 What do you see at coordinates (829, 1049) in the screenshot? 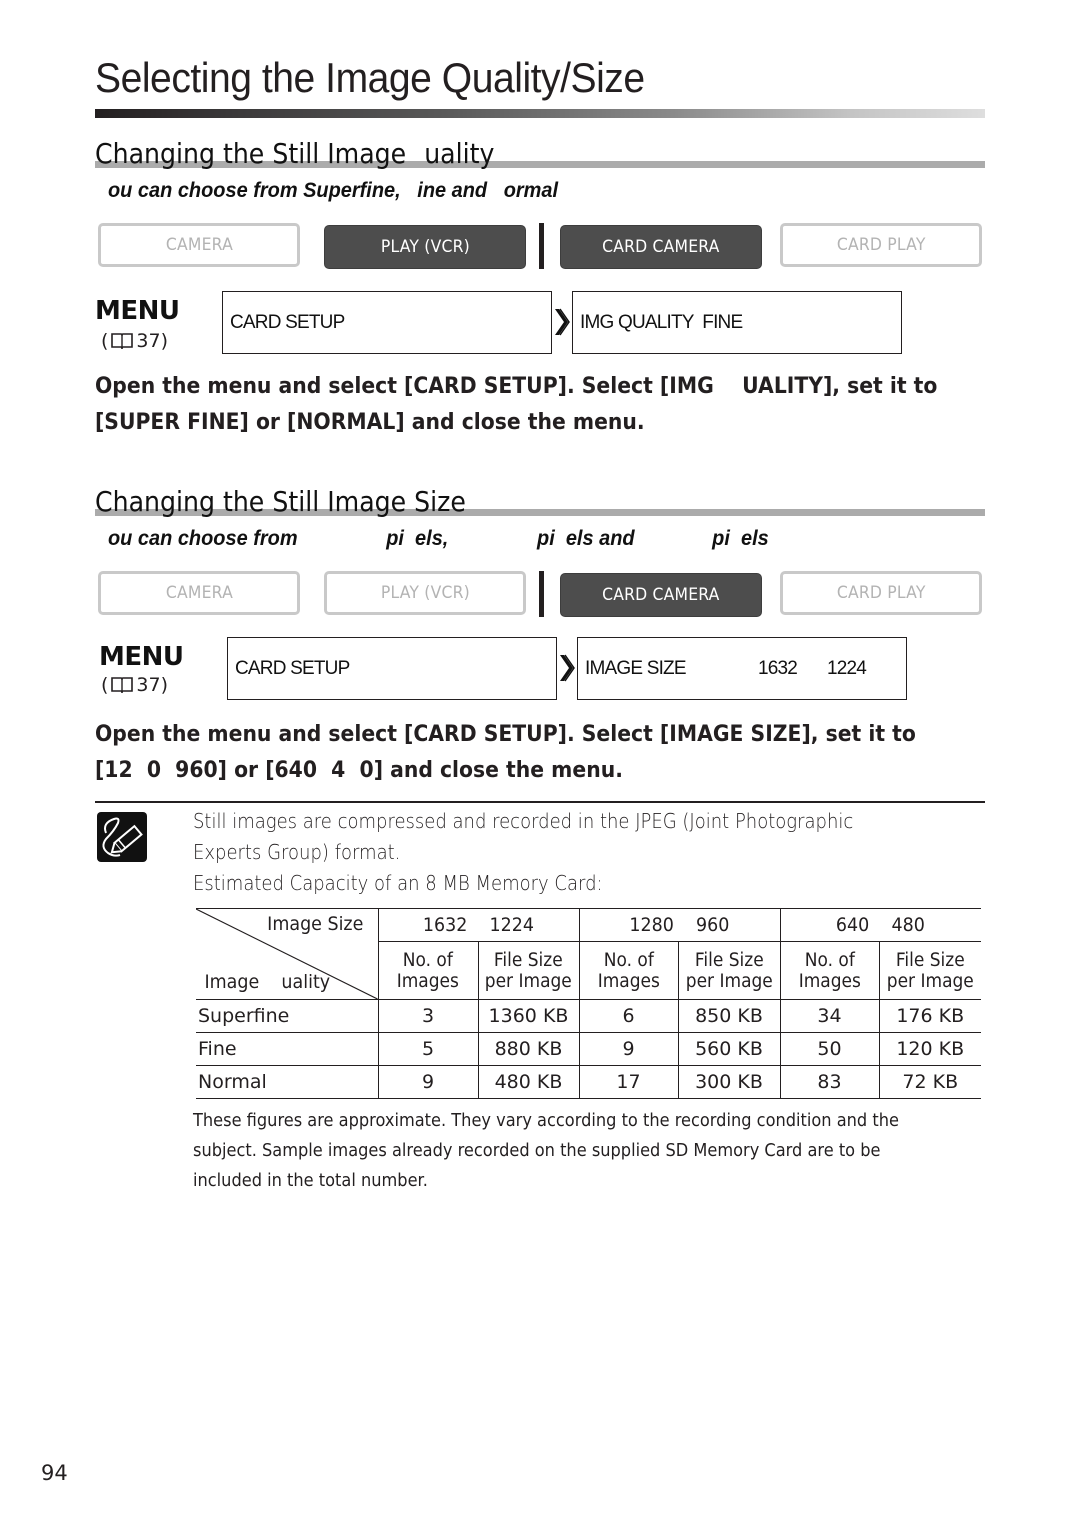
I see `table-cell: 50` at bounding box center [829, 1049].